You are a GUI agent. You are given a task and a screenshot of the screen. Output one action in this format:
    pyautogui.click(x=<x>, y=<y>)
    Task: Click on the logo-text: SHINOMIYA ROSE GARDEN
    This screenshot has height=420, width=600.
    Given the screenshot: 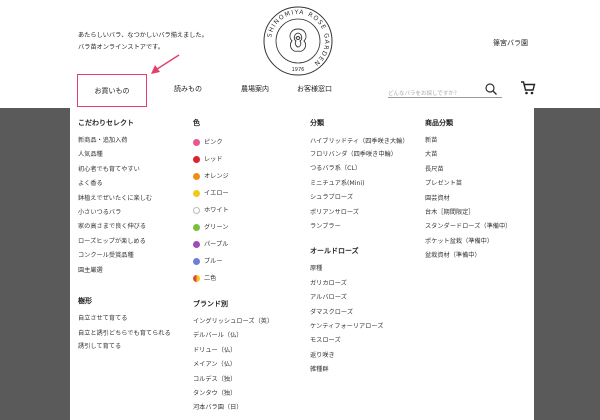 What is the action you would take?
    pyautogui.click(x=297, y=38)
    